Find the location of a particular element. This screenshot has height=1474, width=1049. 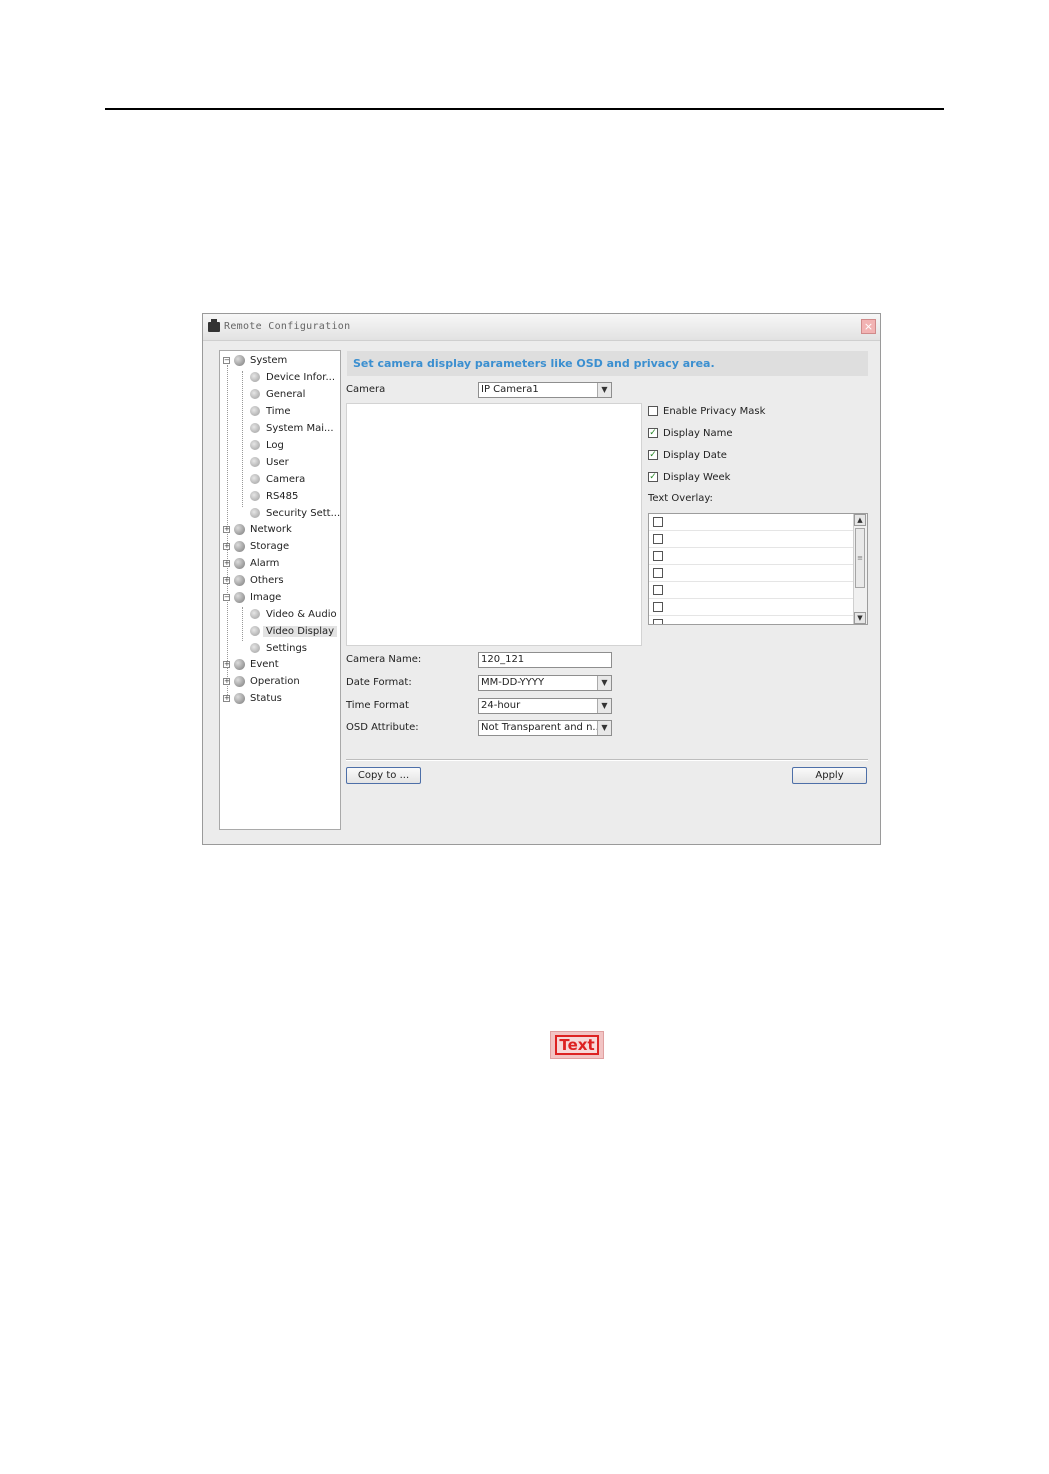

tree-node-image: − Image is located at coordinates (252, 598).